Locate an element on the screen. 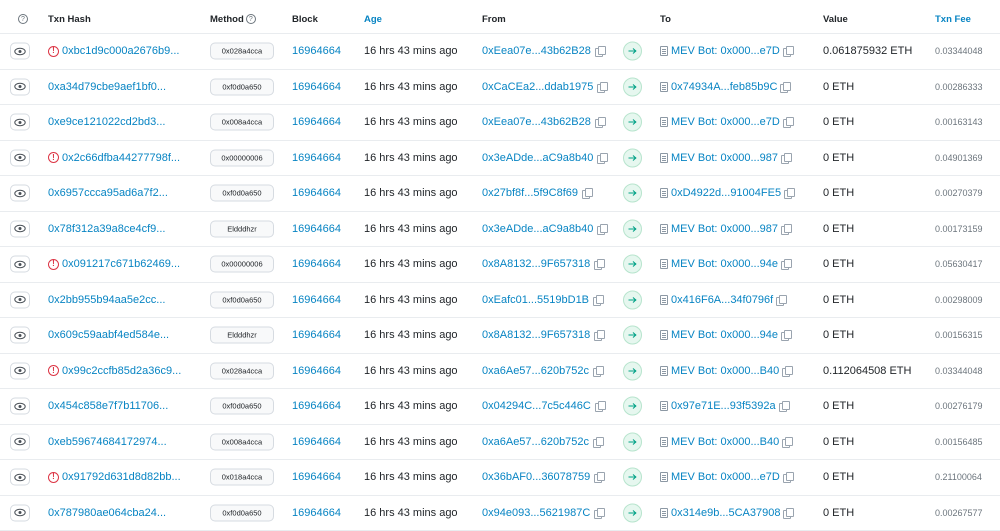  to-address-link: 0x74934A...feb85b9C is located at coordinates (726, 87).